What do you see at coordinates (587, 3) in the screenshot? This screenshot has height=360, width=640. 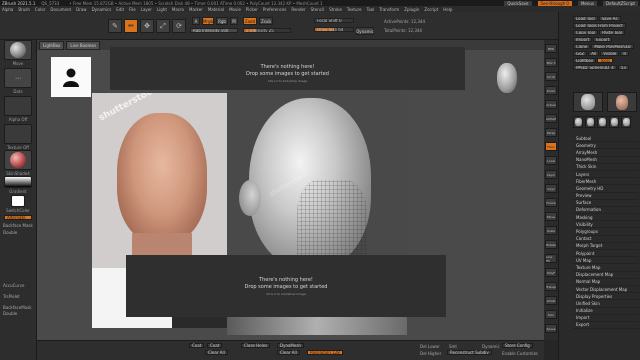 I see `menus-button: Menus` at bounding box center [587, 3].